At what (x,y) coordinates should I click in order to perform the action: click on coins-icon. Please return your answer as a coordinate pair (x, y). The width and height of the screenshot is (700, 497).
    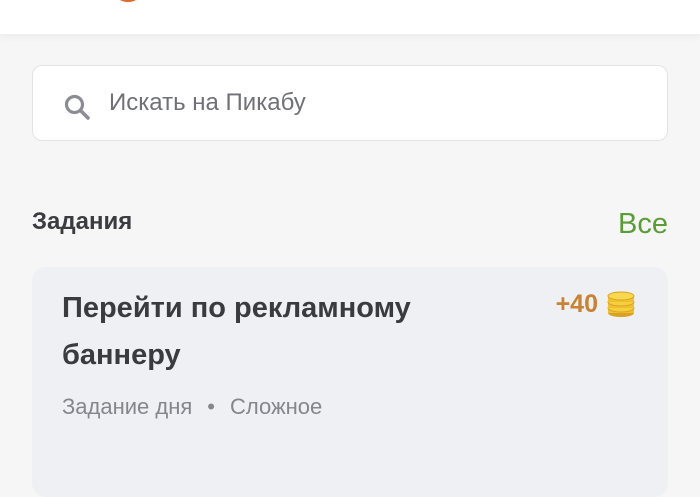
    Looking at the image, I should click on (621, 304).